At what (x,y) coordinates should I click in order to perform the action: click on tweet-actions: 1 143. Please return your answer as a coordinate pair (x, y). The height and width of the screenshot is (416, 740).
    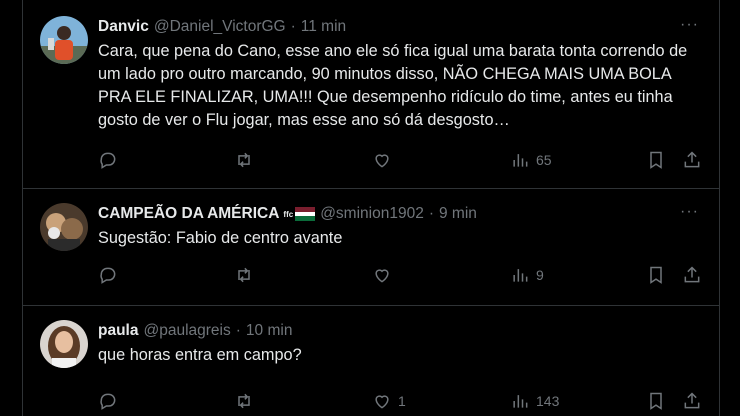
    Looking at the image, I should click on (400, 403).